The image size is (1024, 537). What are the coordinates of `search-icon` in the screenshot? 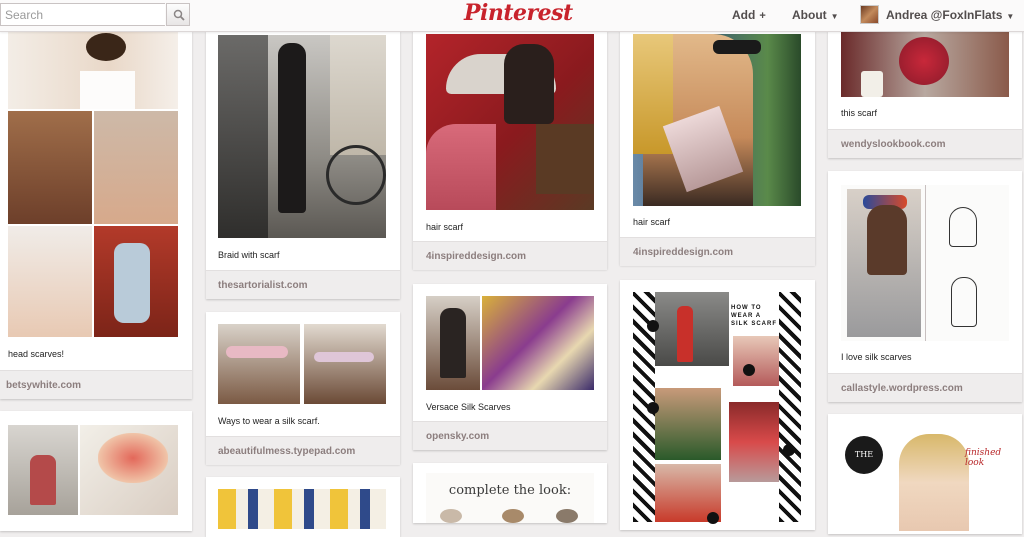 It's located at (179, 15).